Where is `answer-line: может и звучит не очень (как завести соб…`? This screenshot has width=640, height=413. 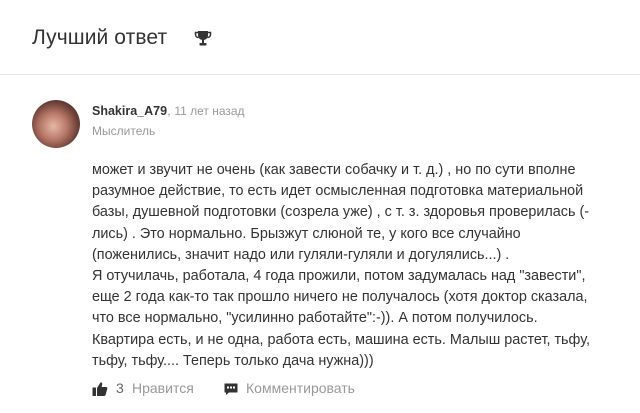 answer-line: может и звучит не очень (как завести соб… is located at coordinates (334, 170).